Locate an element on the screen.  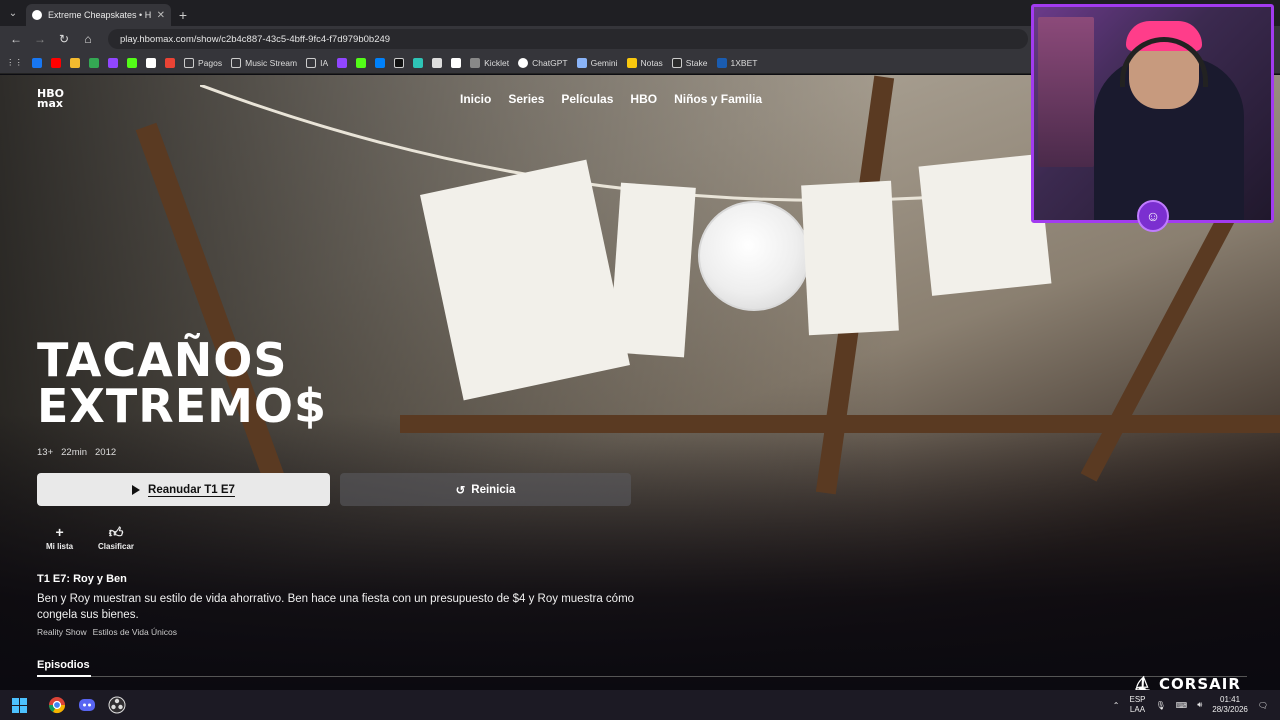
bookmark-folder-ia: IA is located at coordinates (317, 62).